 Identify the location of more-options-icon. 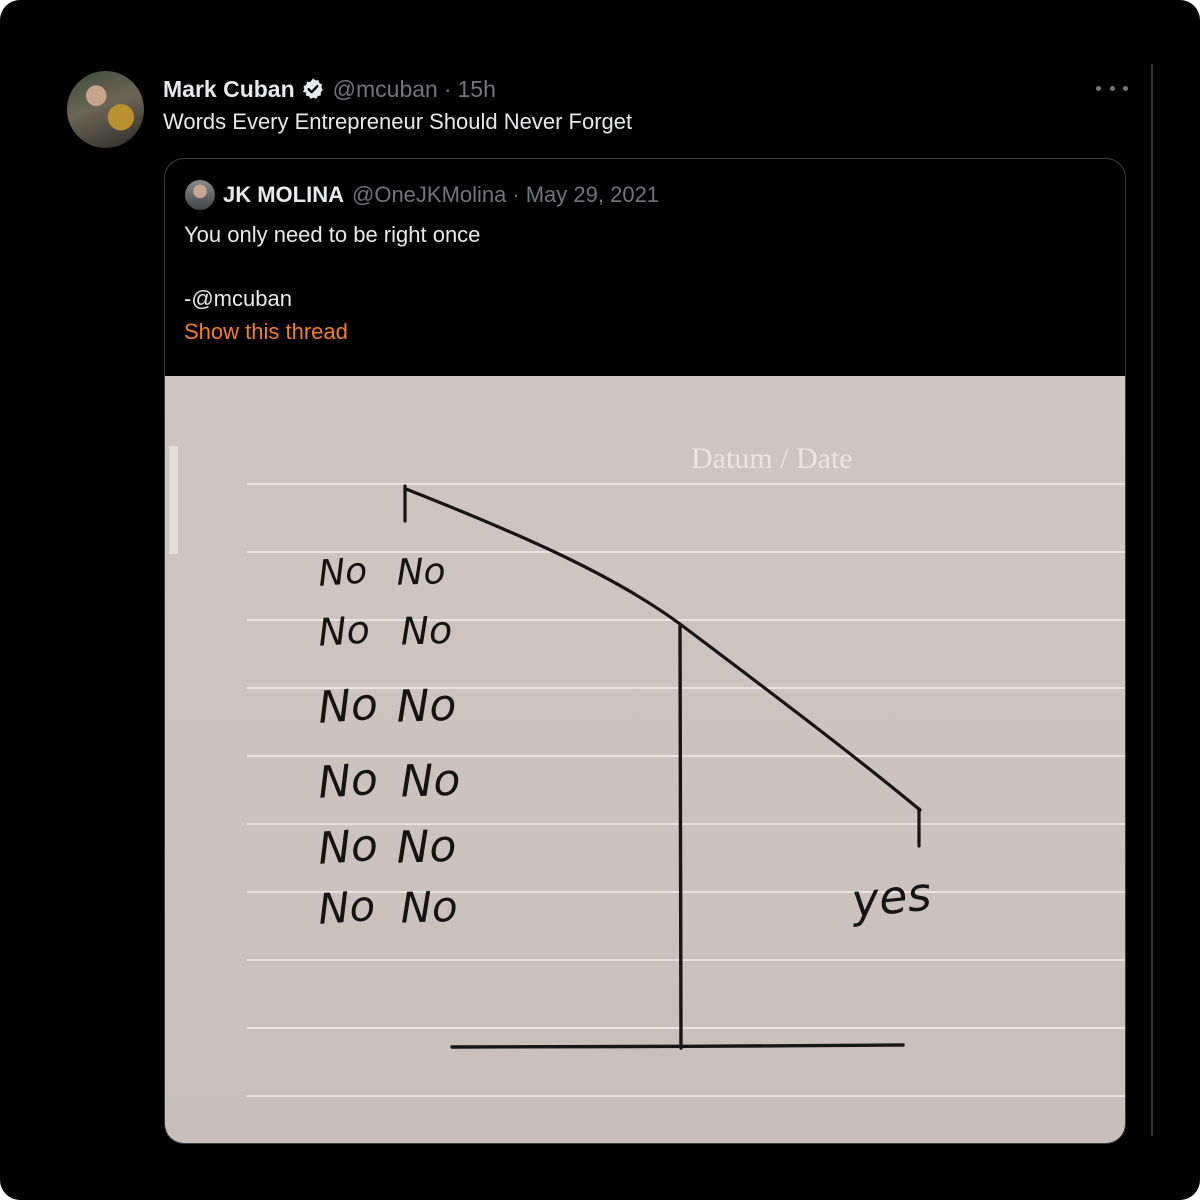
(1112, 88).